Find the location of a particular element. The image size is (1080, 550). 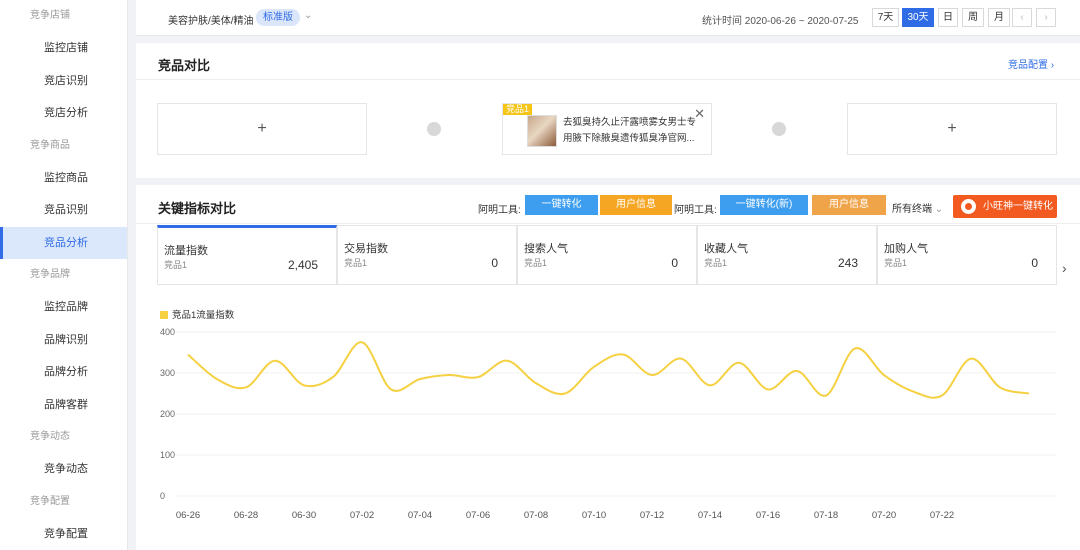

y-tick-label: 300 is located at coordinates (167, 373).